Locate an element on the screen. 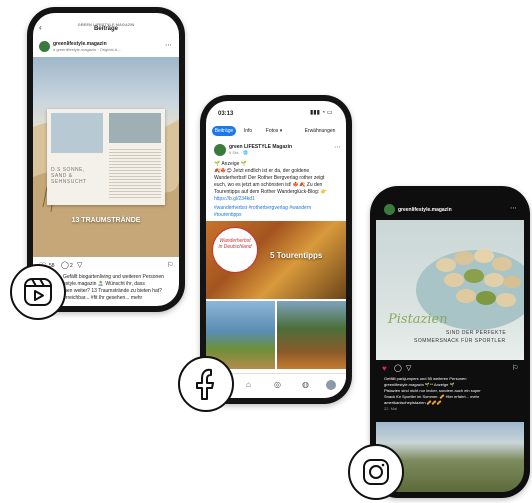 The width and height of the screenshot is (532, 503). magazine-spread: D.S SONNE, SAND & SEHNSUCHT is located at coordinates (106, 157).